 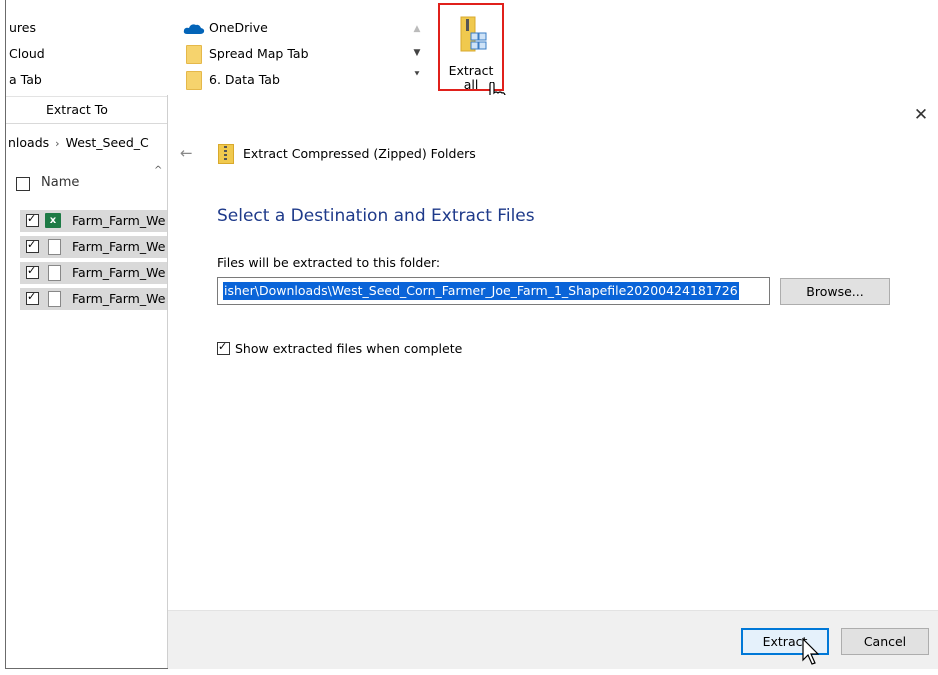 I want to click on gallery-scroll-down-icon: ▼, so click(x=417, y=53).